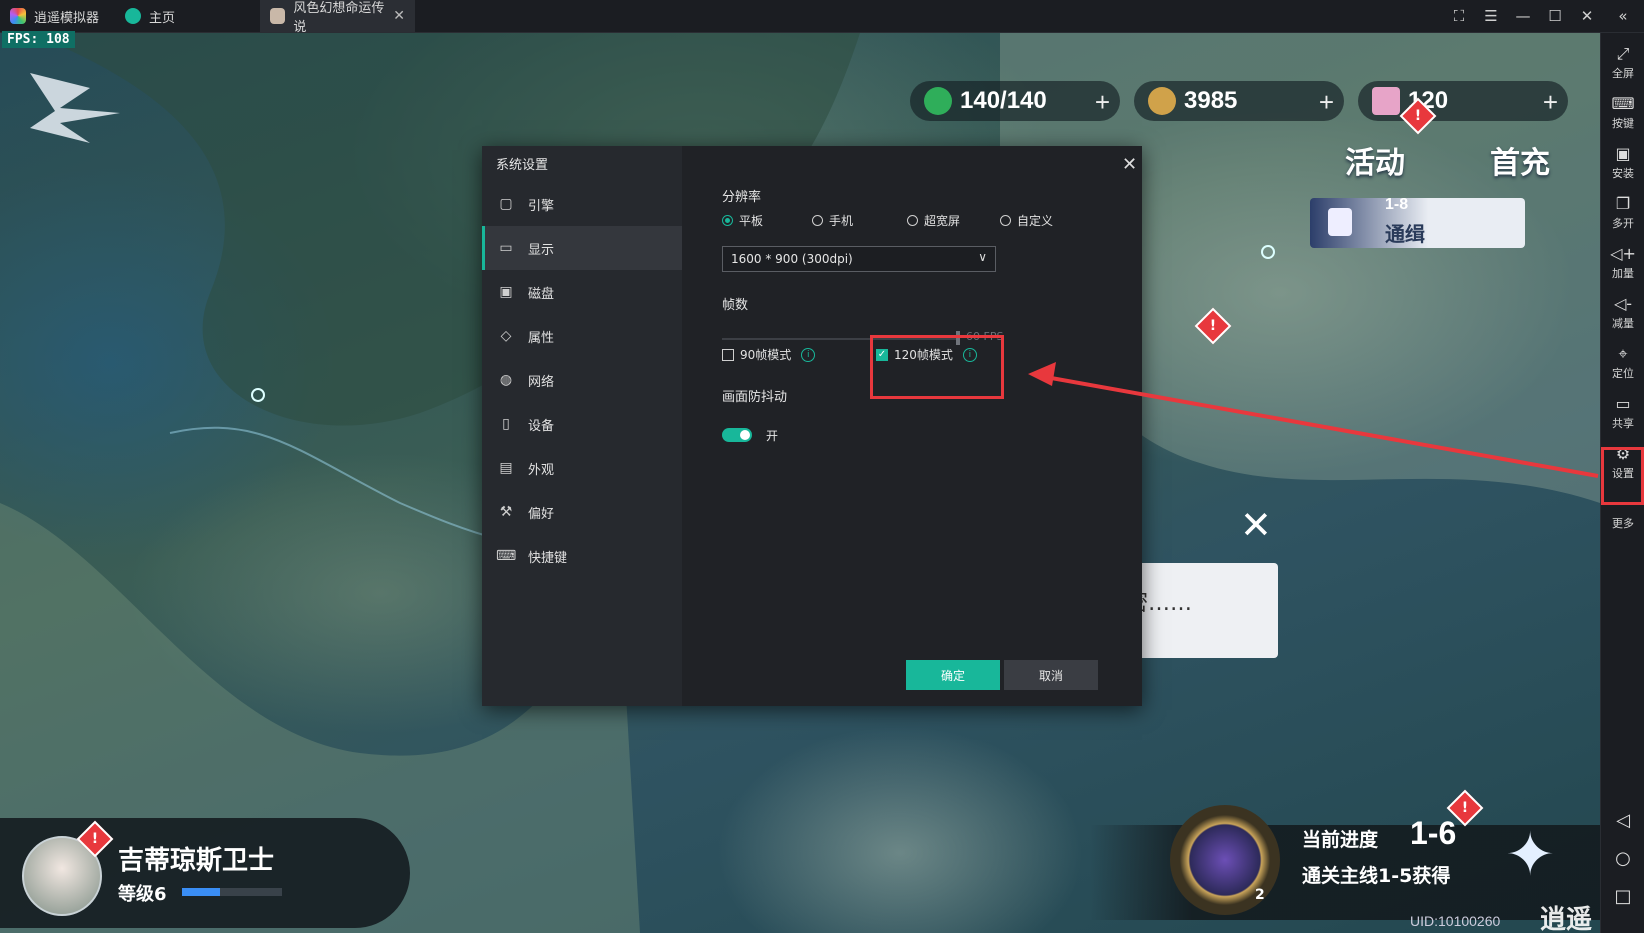  What do you see at coordinates (1540, 855) in the screenshot?
I see `go-arrow-icon: ✦` at bounding box center [1540, 855].